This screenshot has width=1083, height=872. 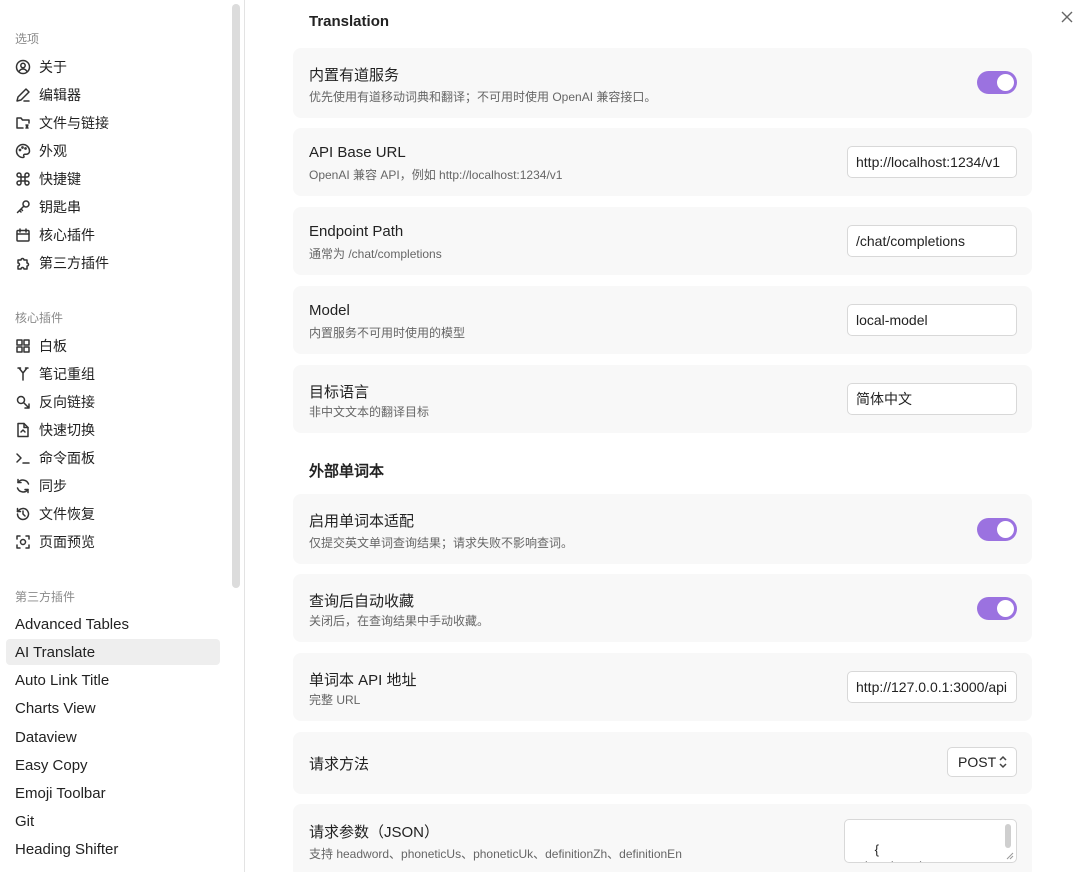 What do you see at coordinates (67, 542) in the screenshot?
I see `sidebar-item-label: 页面预览` at bounding box center [67, 542].